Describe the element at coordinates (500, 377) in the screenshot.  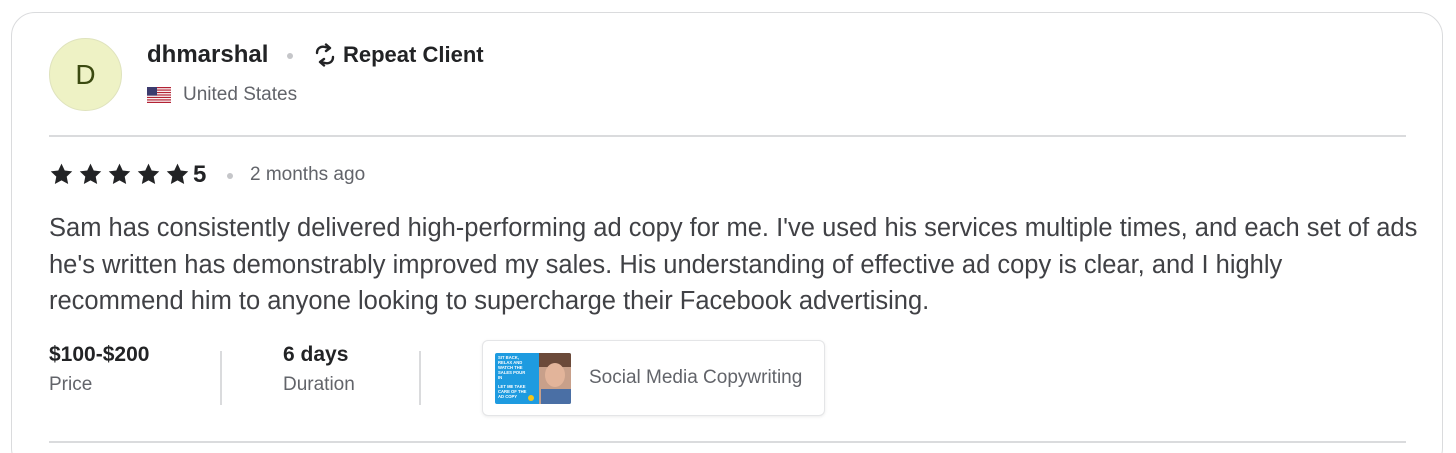
I see `thumbnail-text: IN` at that location.